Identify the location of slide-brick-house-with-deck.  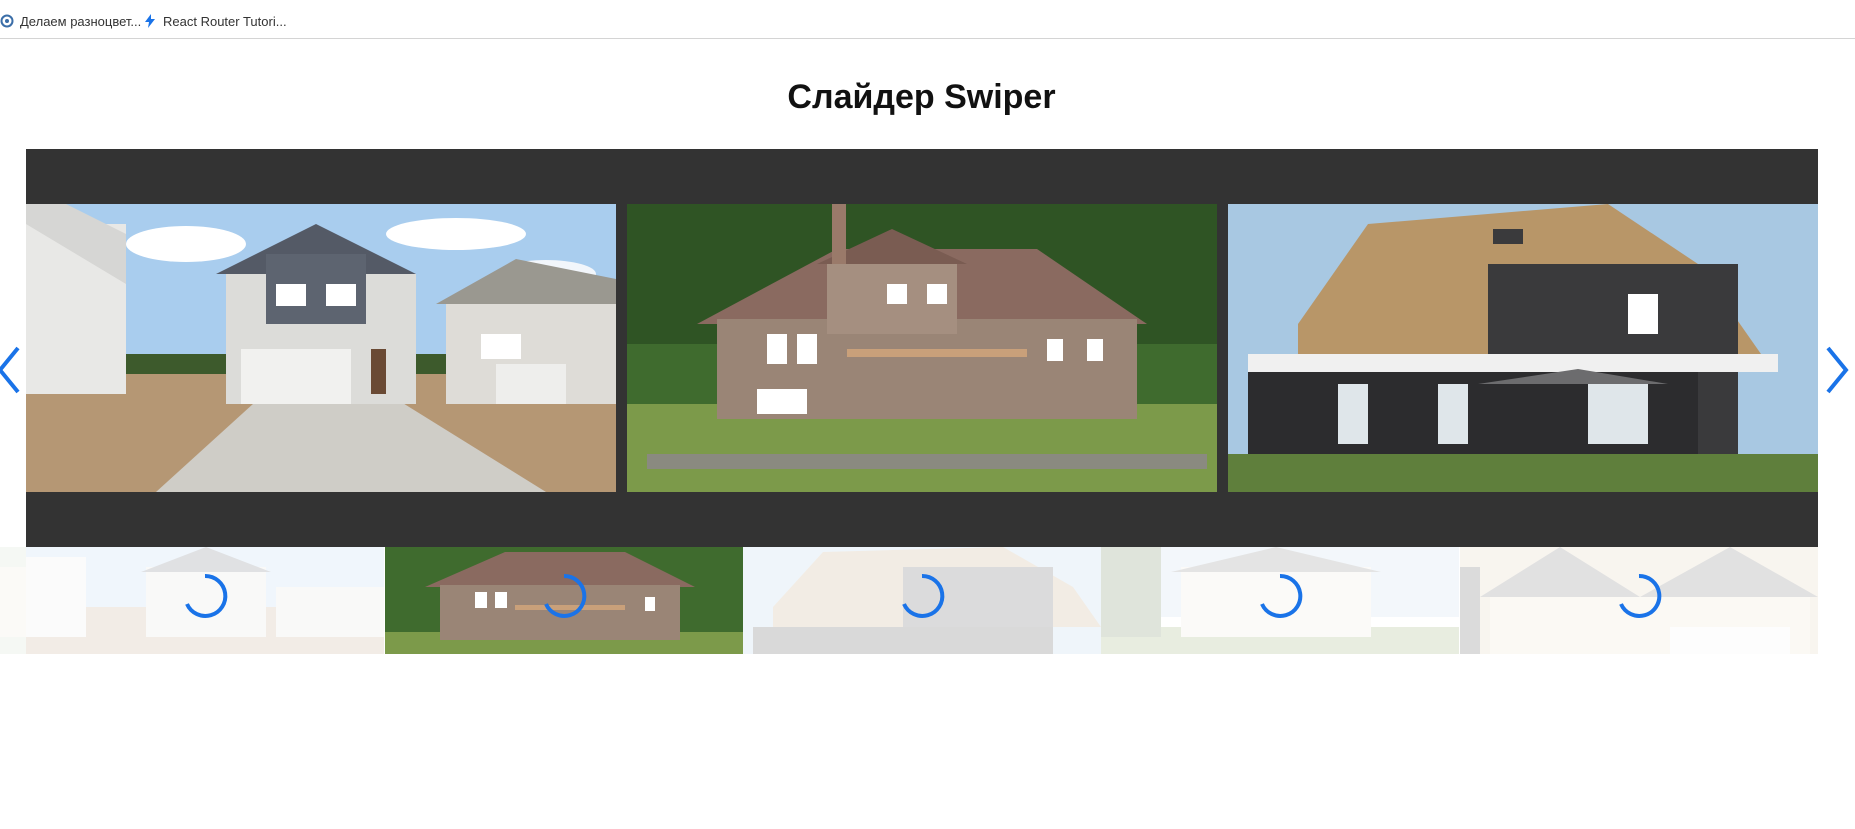
(922, 348).